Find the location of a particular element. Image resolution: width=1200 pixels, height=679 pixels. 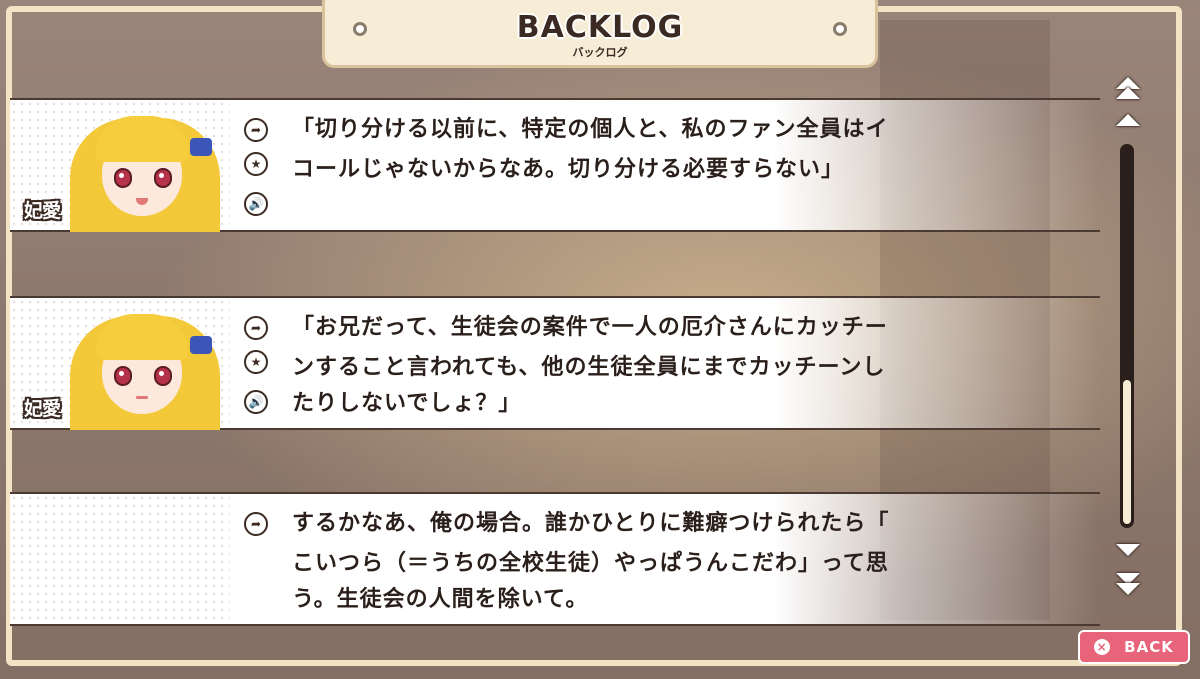

backlog-title-plate: BACKLOG バックログ is located at coordinates (600, 34).